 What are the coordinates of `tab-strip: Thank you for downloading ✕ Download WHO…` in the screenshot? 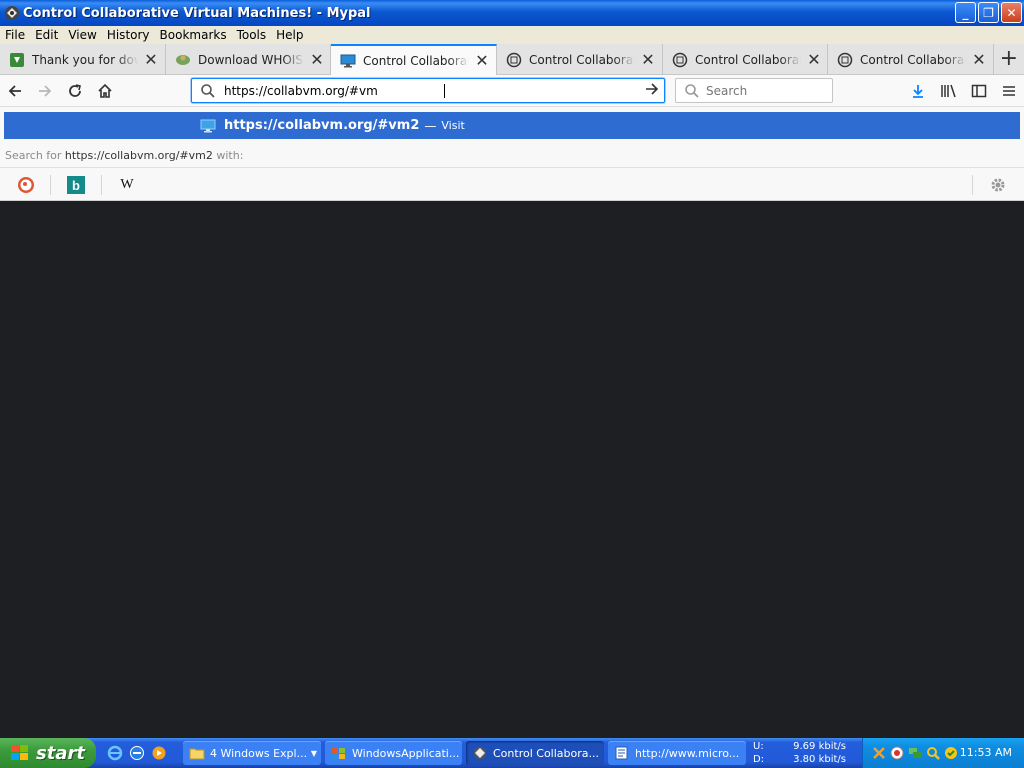 It's located at (512, 59).